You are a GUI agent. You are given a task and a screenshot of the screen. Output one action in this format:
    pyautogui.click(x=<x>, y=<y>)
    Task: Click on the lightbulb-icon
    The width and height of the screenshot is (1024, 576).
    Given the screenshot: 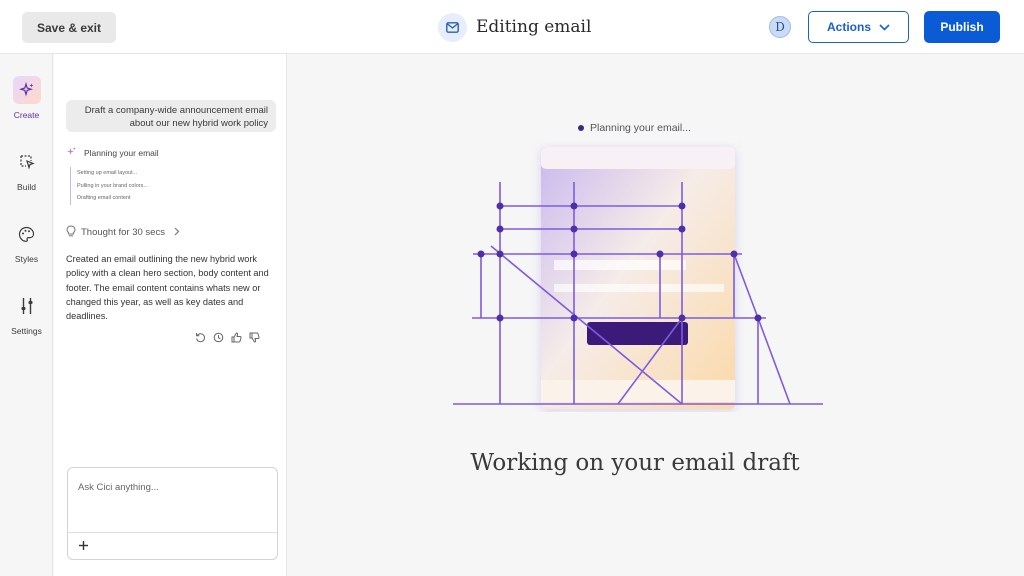 What is the action you would take?
    pyautogui.click(x=71, y=232)
    